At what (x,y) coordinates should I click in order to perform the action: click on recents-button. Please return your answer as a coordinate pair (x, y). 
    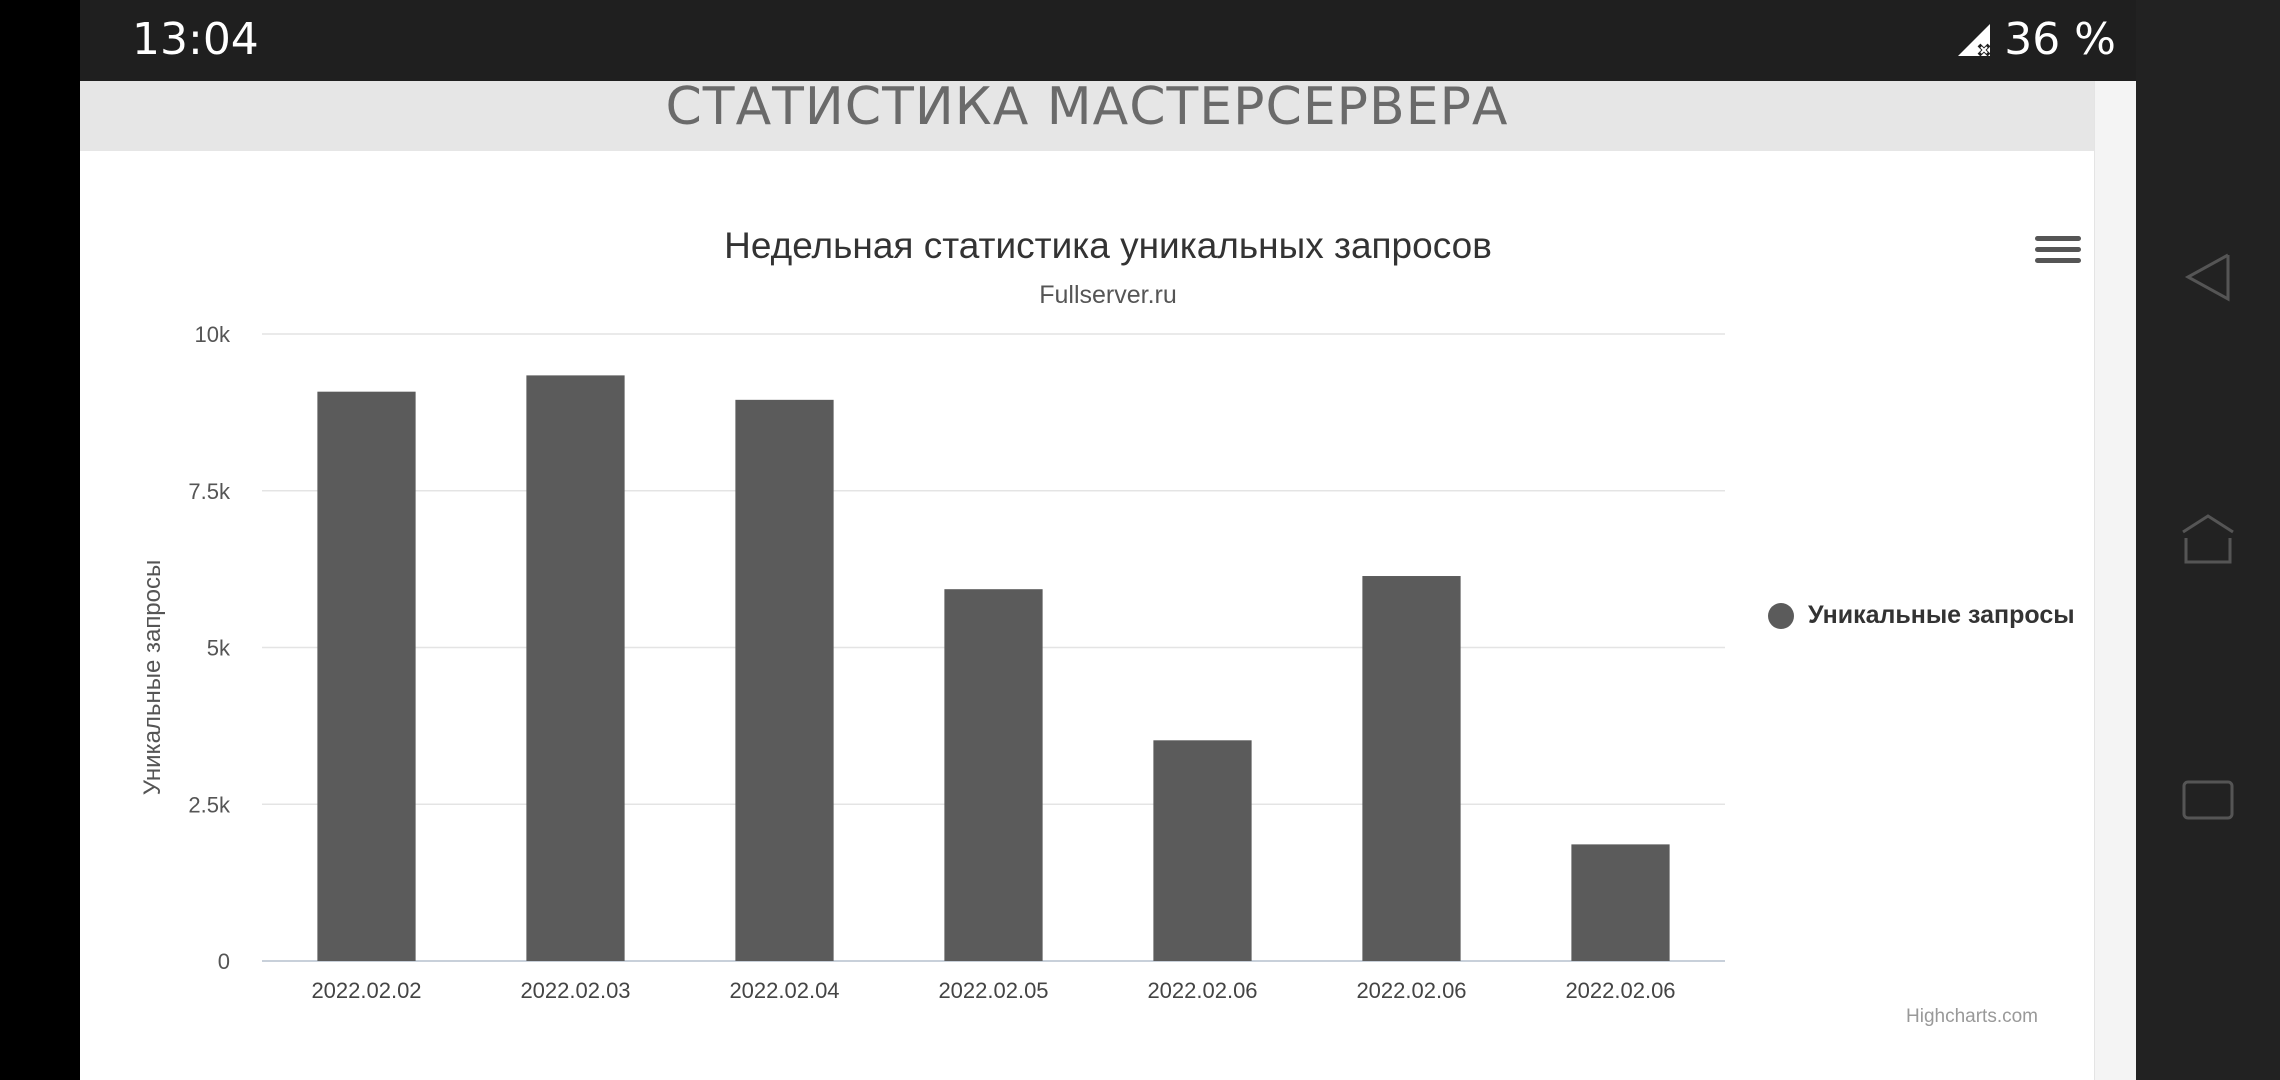
    Looking at the image, I should click on (2208, 800).